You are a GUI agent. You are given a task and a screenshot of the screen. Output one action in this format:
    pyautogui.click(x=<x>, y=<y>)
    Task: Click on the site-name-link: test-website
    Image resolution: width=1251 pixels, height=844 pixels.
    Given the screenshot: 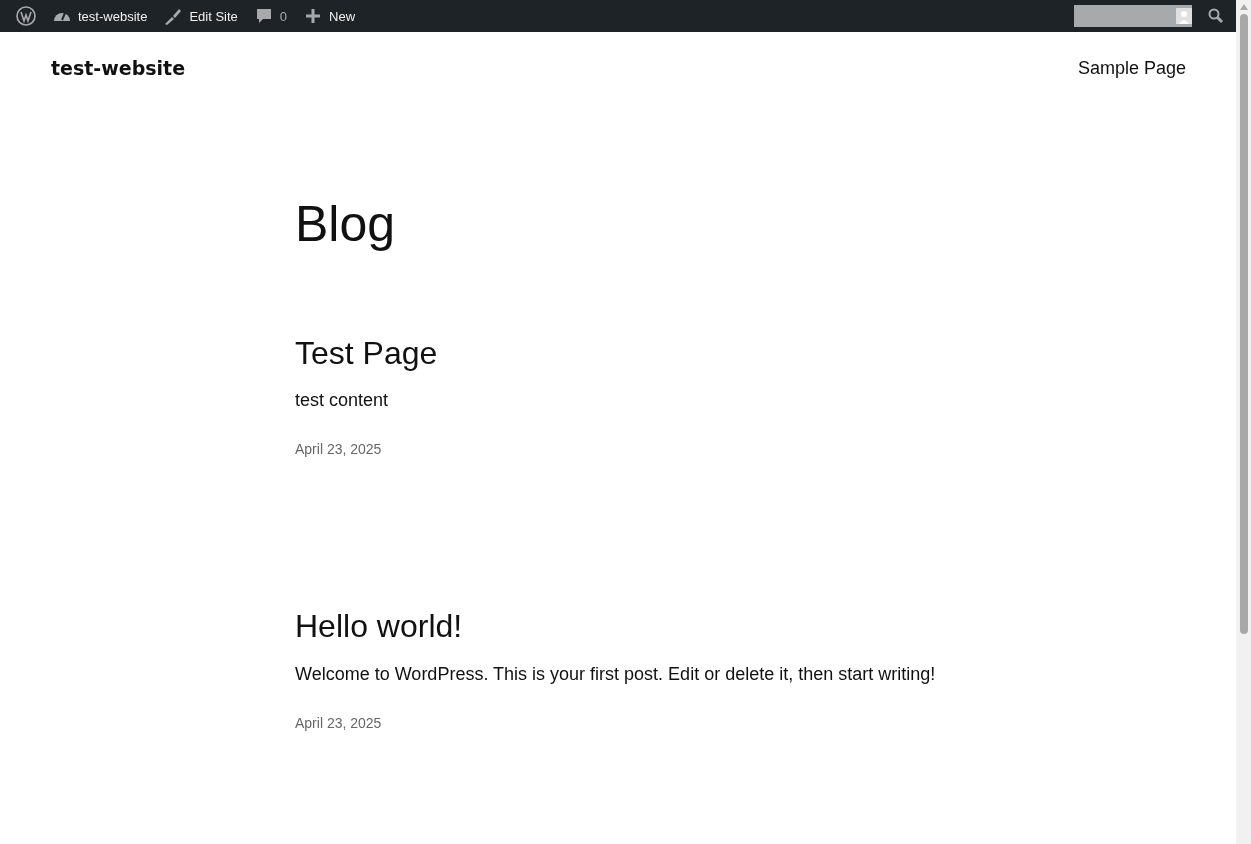 What is the action you would take?
    pyautogui.click(x=100, y=16)
    